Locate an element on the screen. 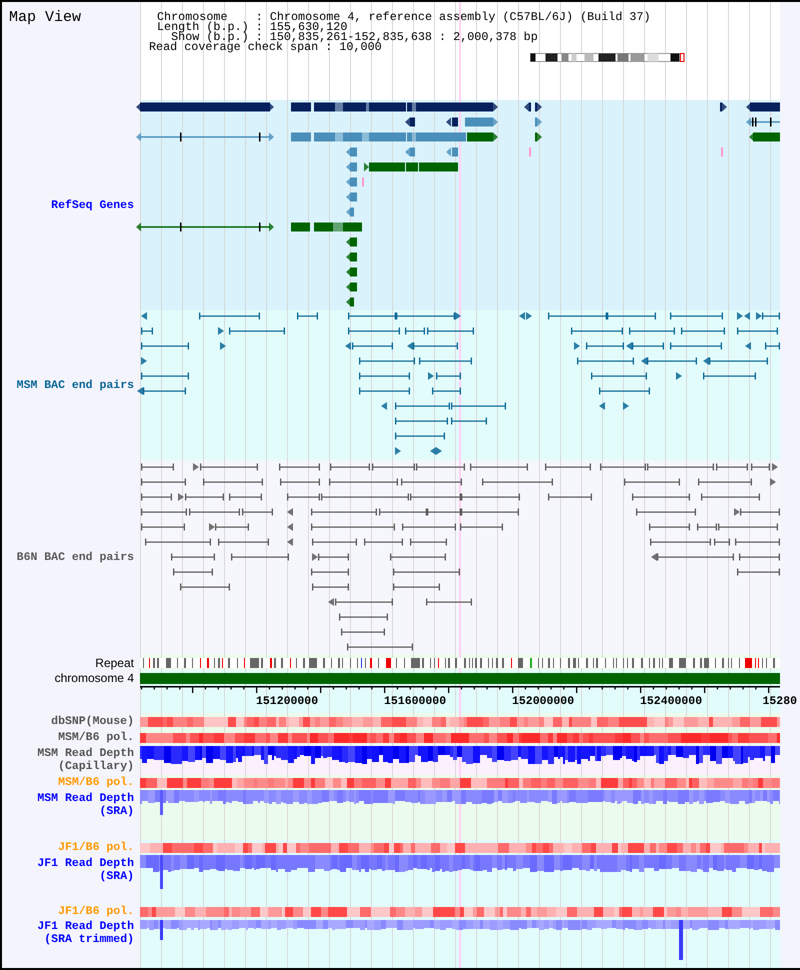 This screenshot has width=800, height=970. track-label: B6N BAC end pairs is located at coordinates (75, 557).